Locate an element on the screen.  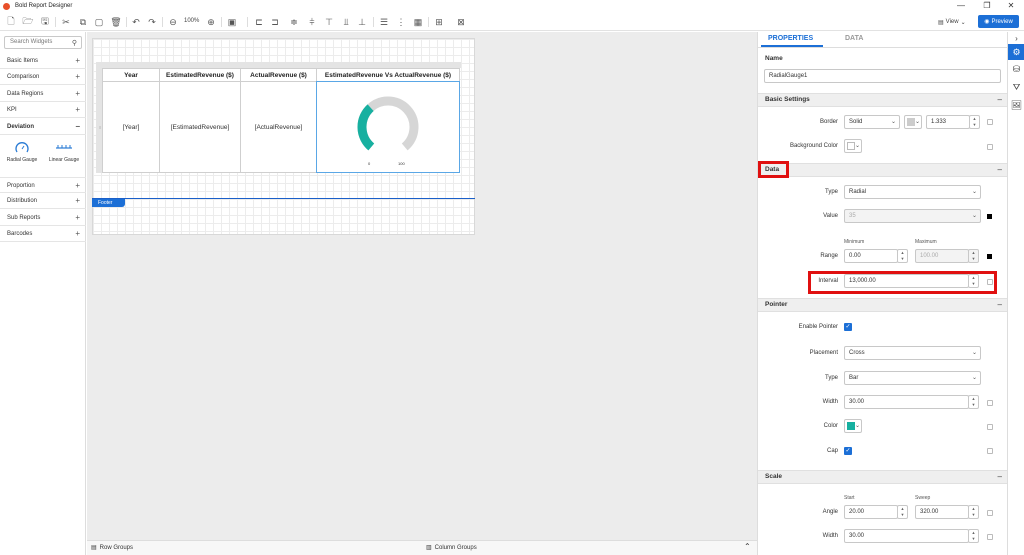
zoom-out-icon: ⊖ is located at coordinates (173, 22).